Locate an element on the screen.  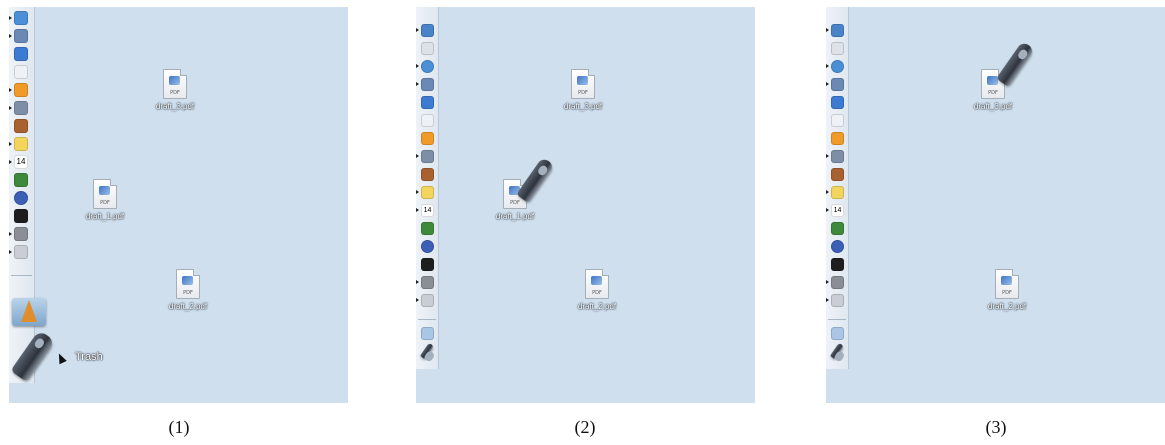
folder-shape is located at coordinates (29, 312).